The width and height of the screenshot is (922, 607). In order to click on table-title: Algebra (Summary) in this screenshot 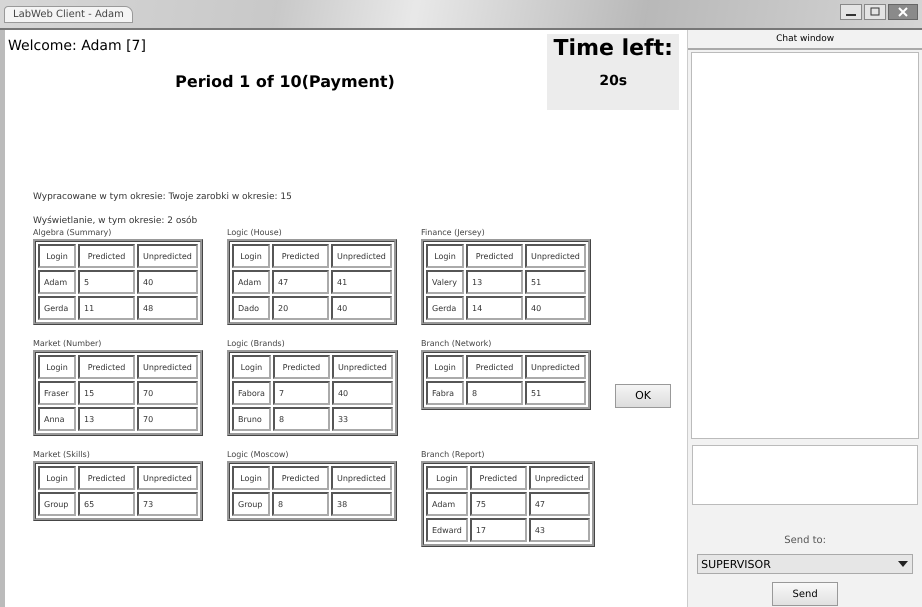, I will do `click(72, 232)`.